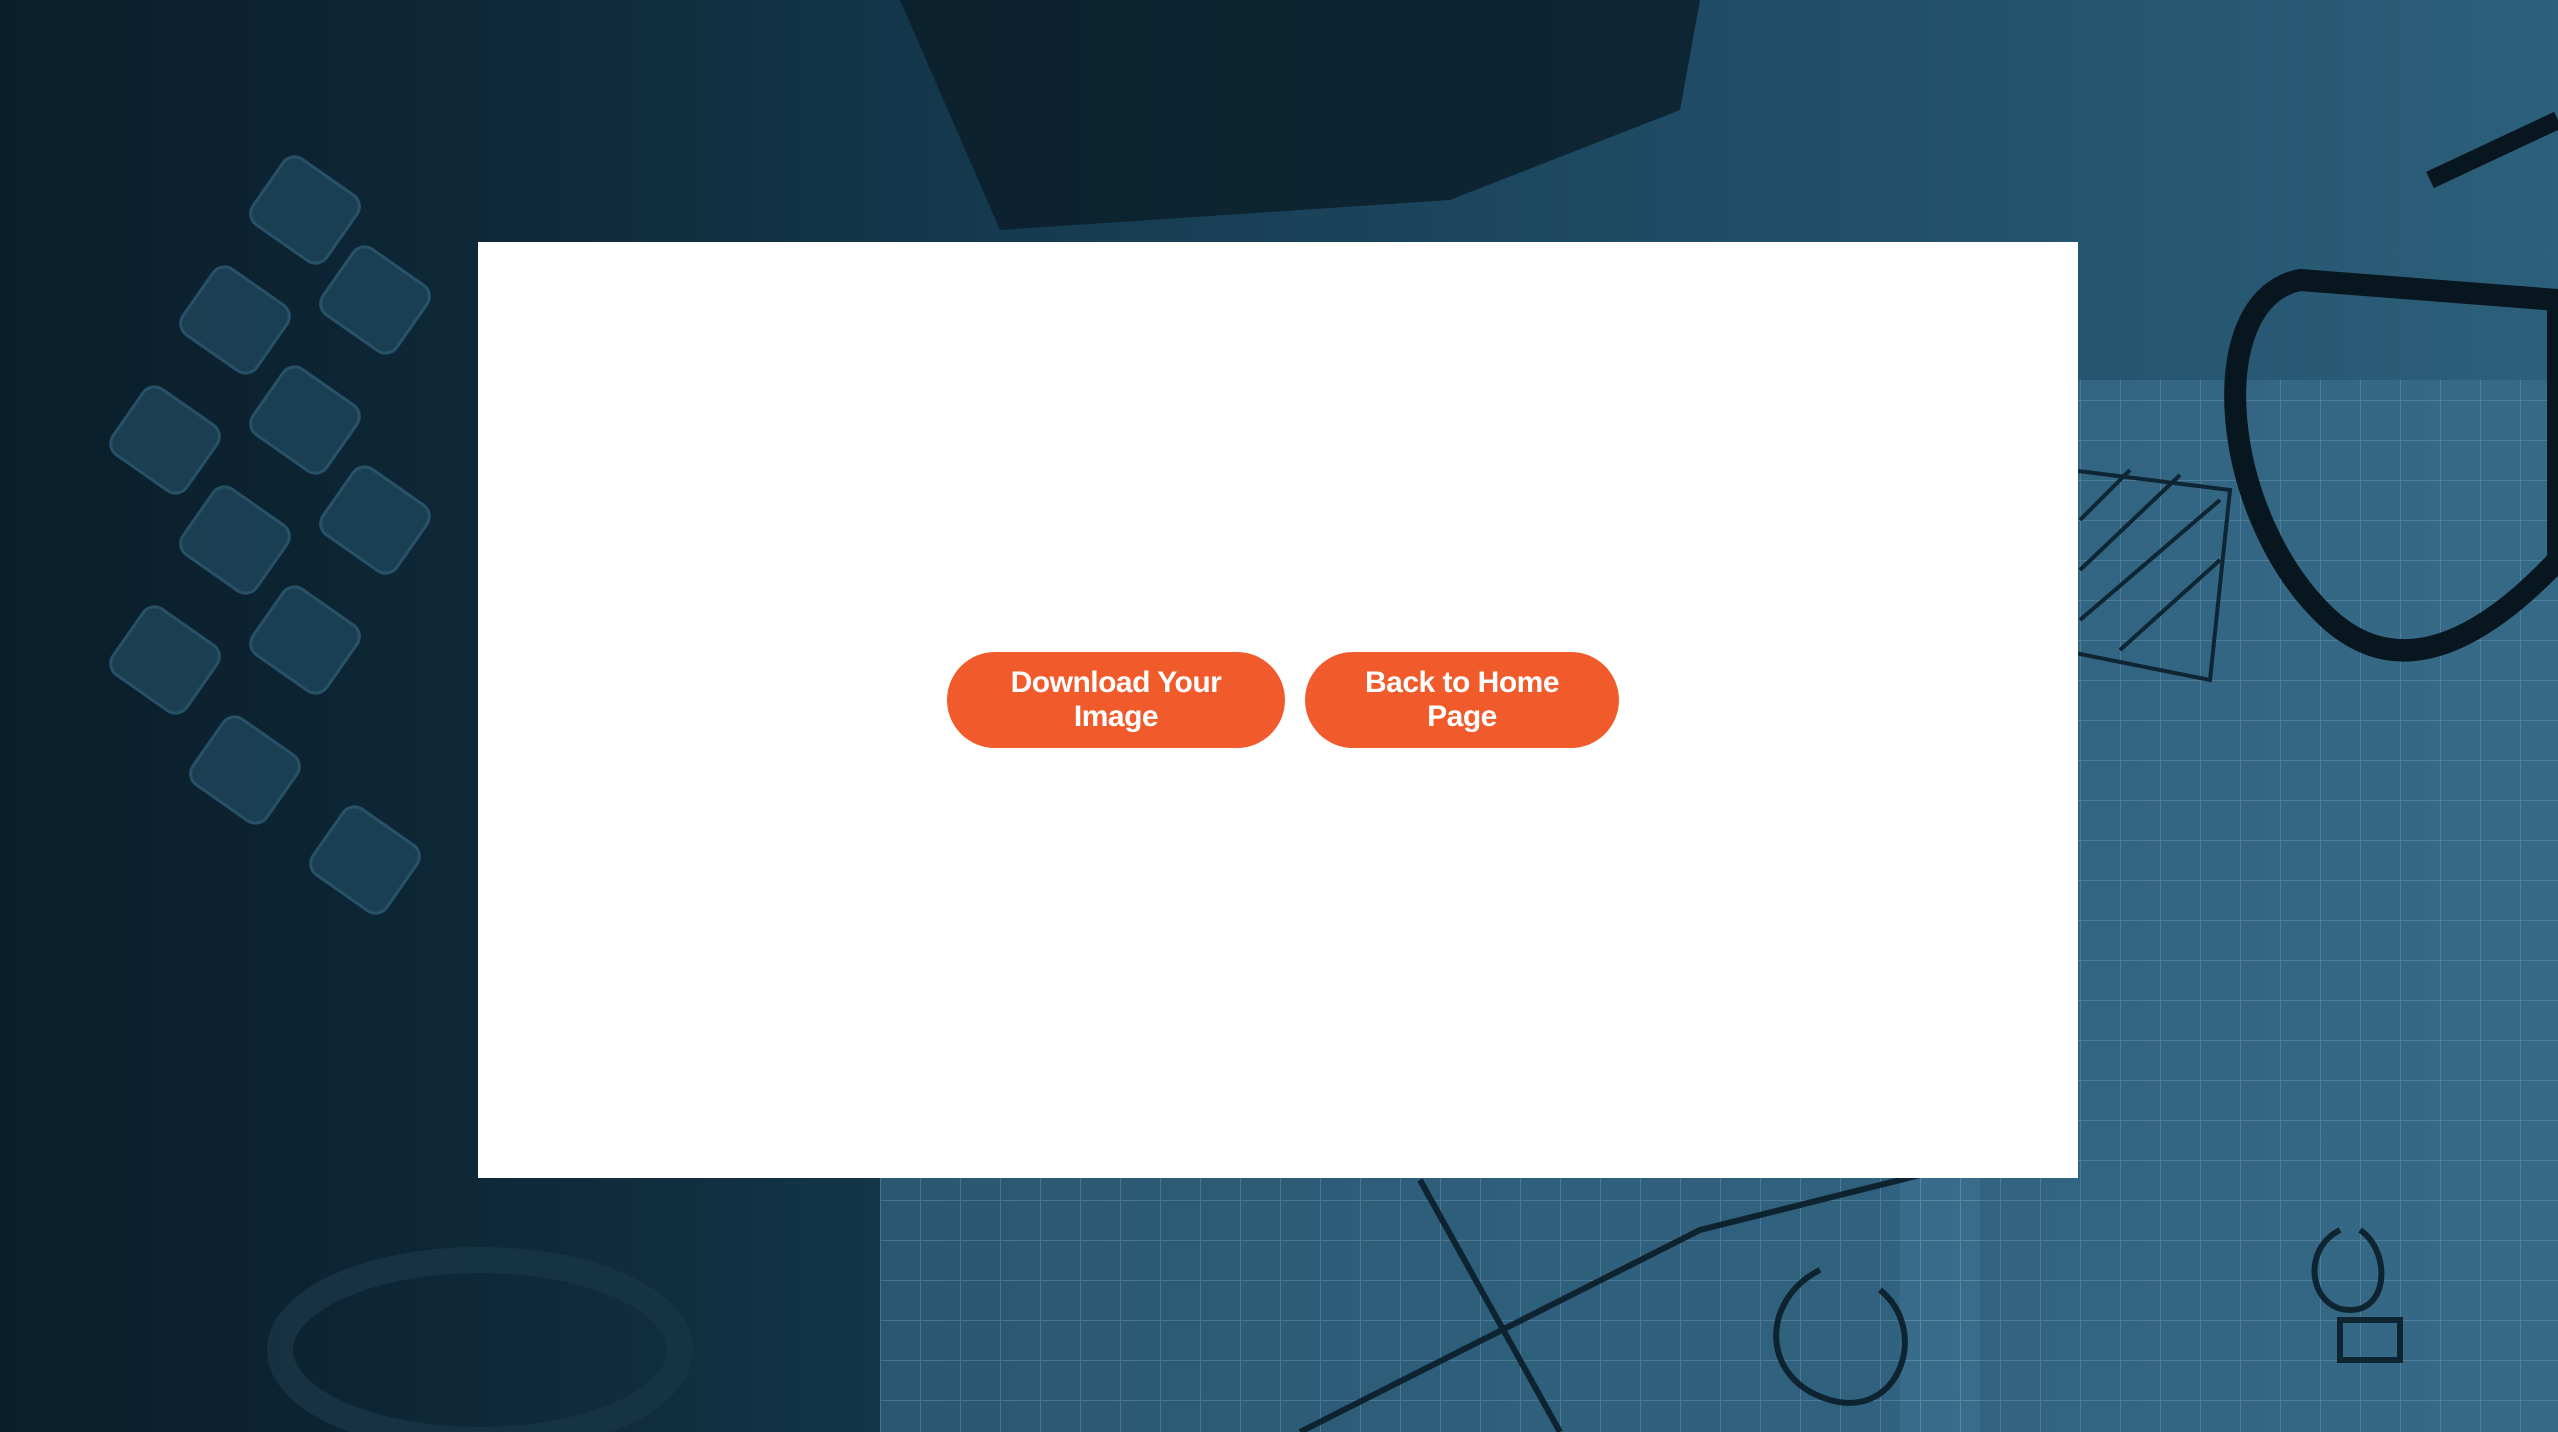 Image resolution: width=2558 pixels, height=1432 pixels. What do you see at coordinates (1116, 700) in the screenshot?
I see `download-image-button: Download Your Image` at bounding box center [1116, 700].